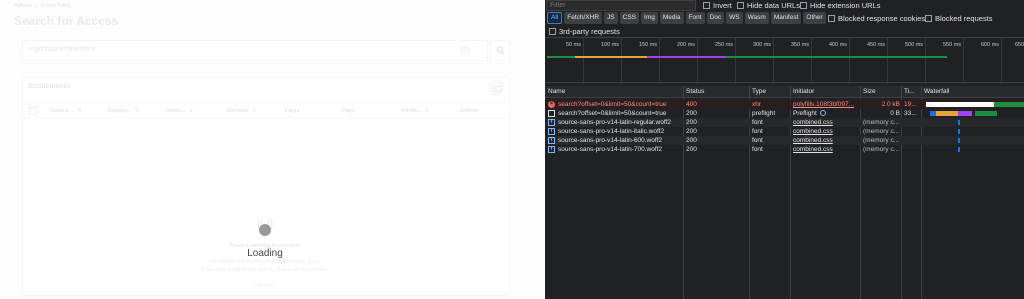 The width and height of the screenshot is (1024, 299). What do you see at coordinates (33, 111) in the screenshot?
I see `select-all-checkbox` at bounding box center [33, 111].